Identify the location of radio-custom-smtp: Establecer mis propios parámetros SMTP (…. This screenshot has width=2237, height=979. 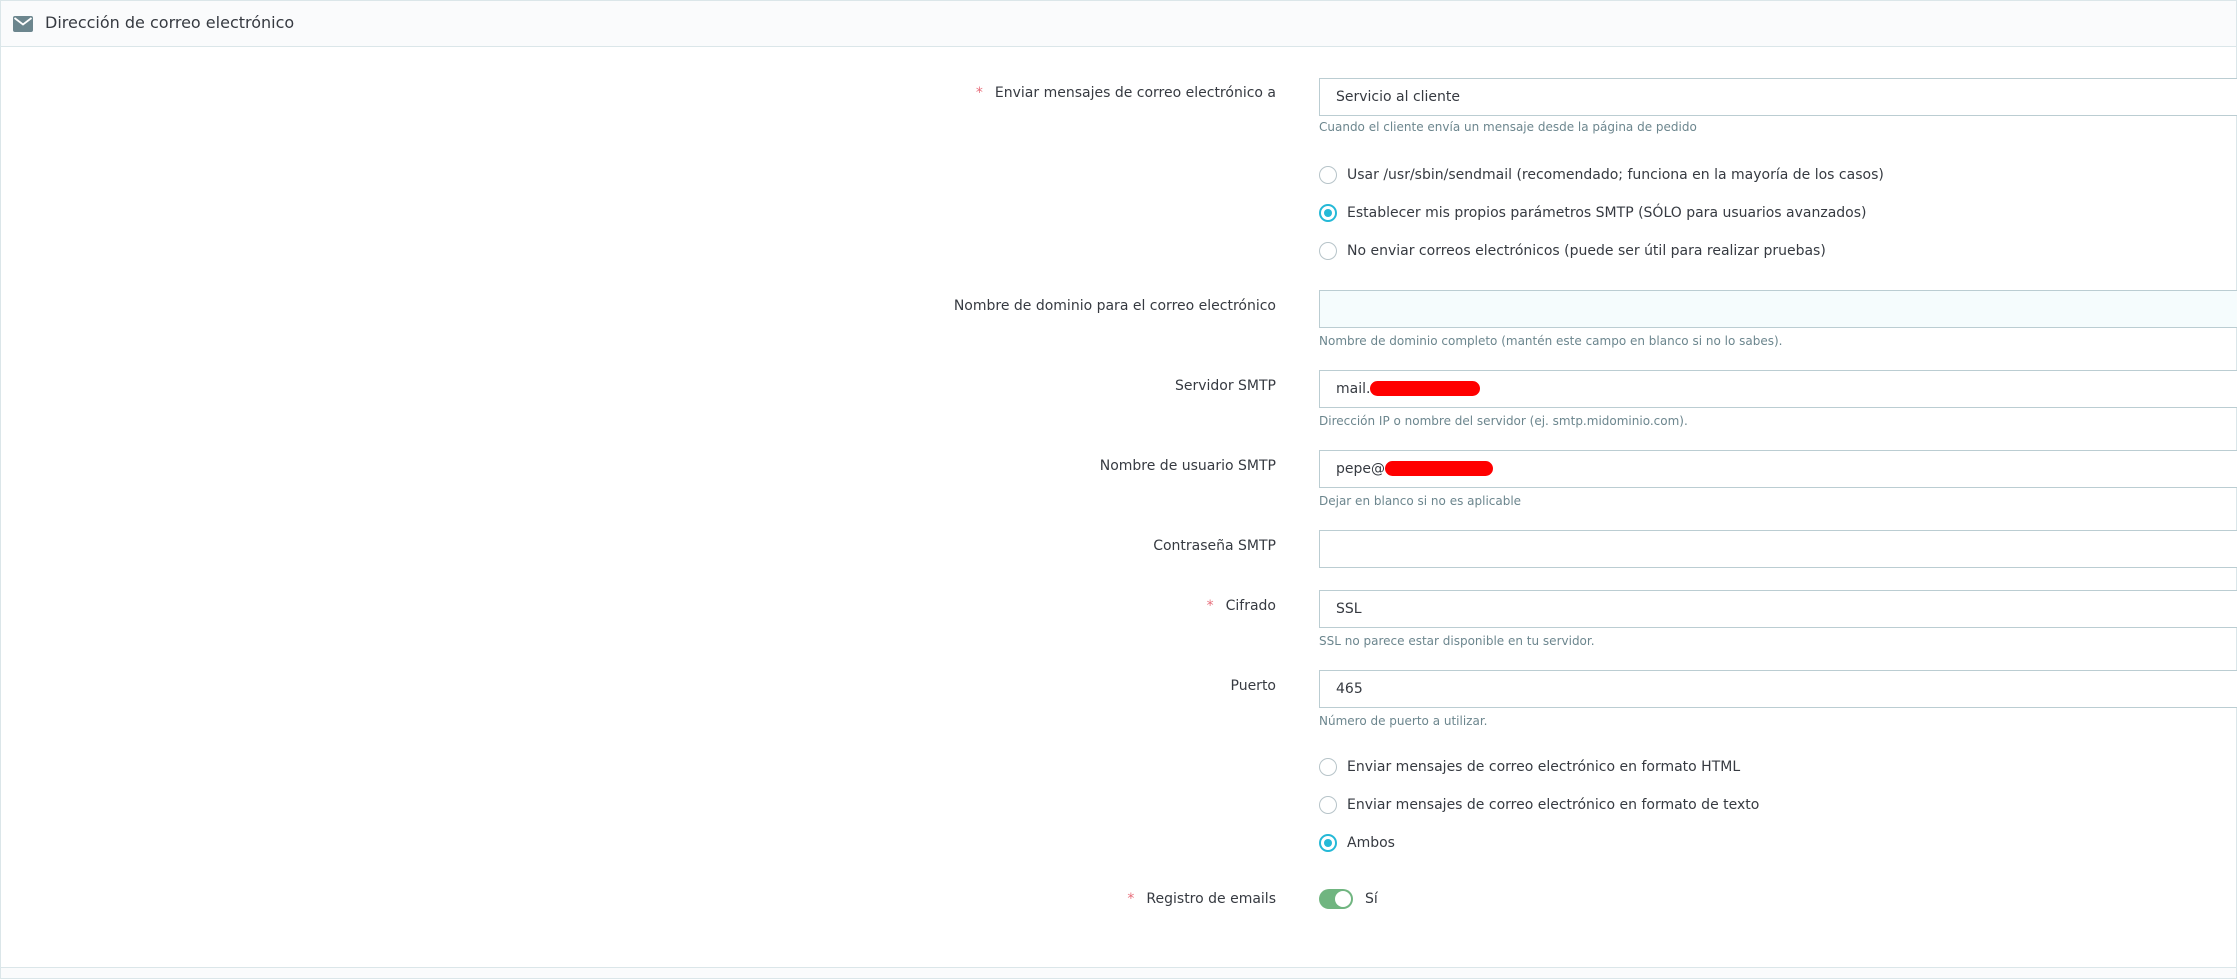
(1593, 213).